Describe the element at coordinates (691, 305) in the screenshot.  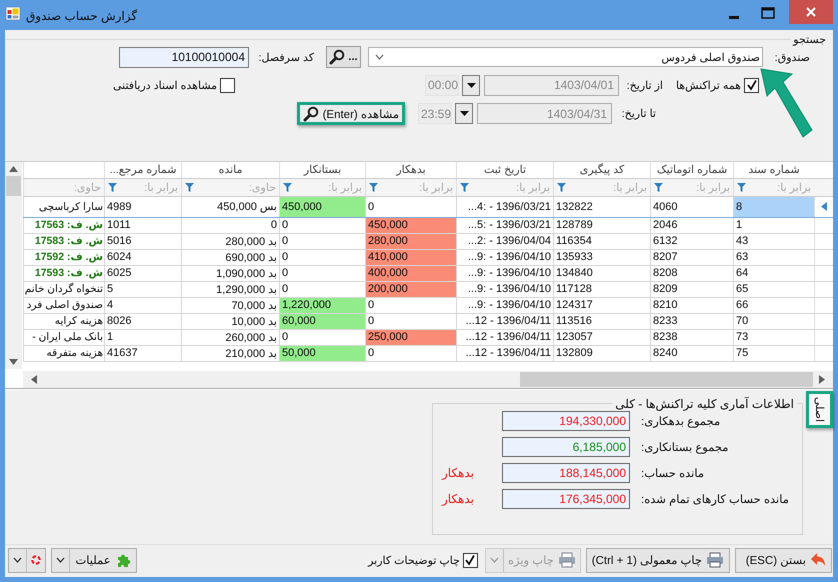
I see `table-cell: 8210` at that location.